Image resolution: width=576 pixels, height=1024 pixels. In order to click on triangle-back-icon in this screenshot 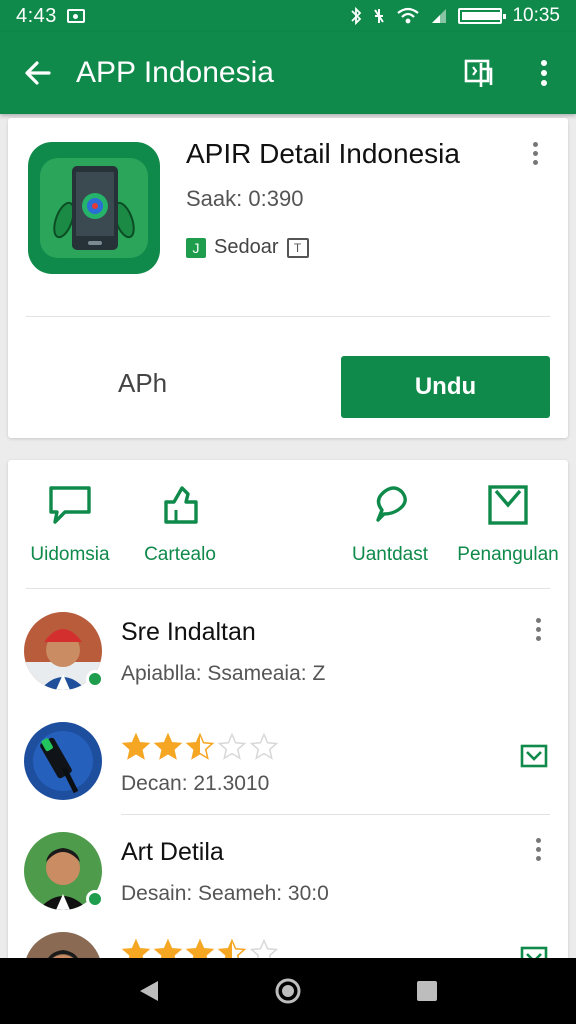, I will do `click(149, 991)`.